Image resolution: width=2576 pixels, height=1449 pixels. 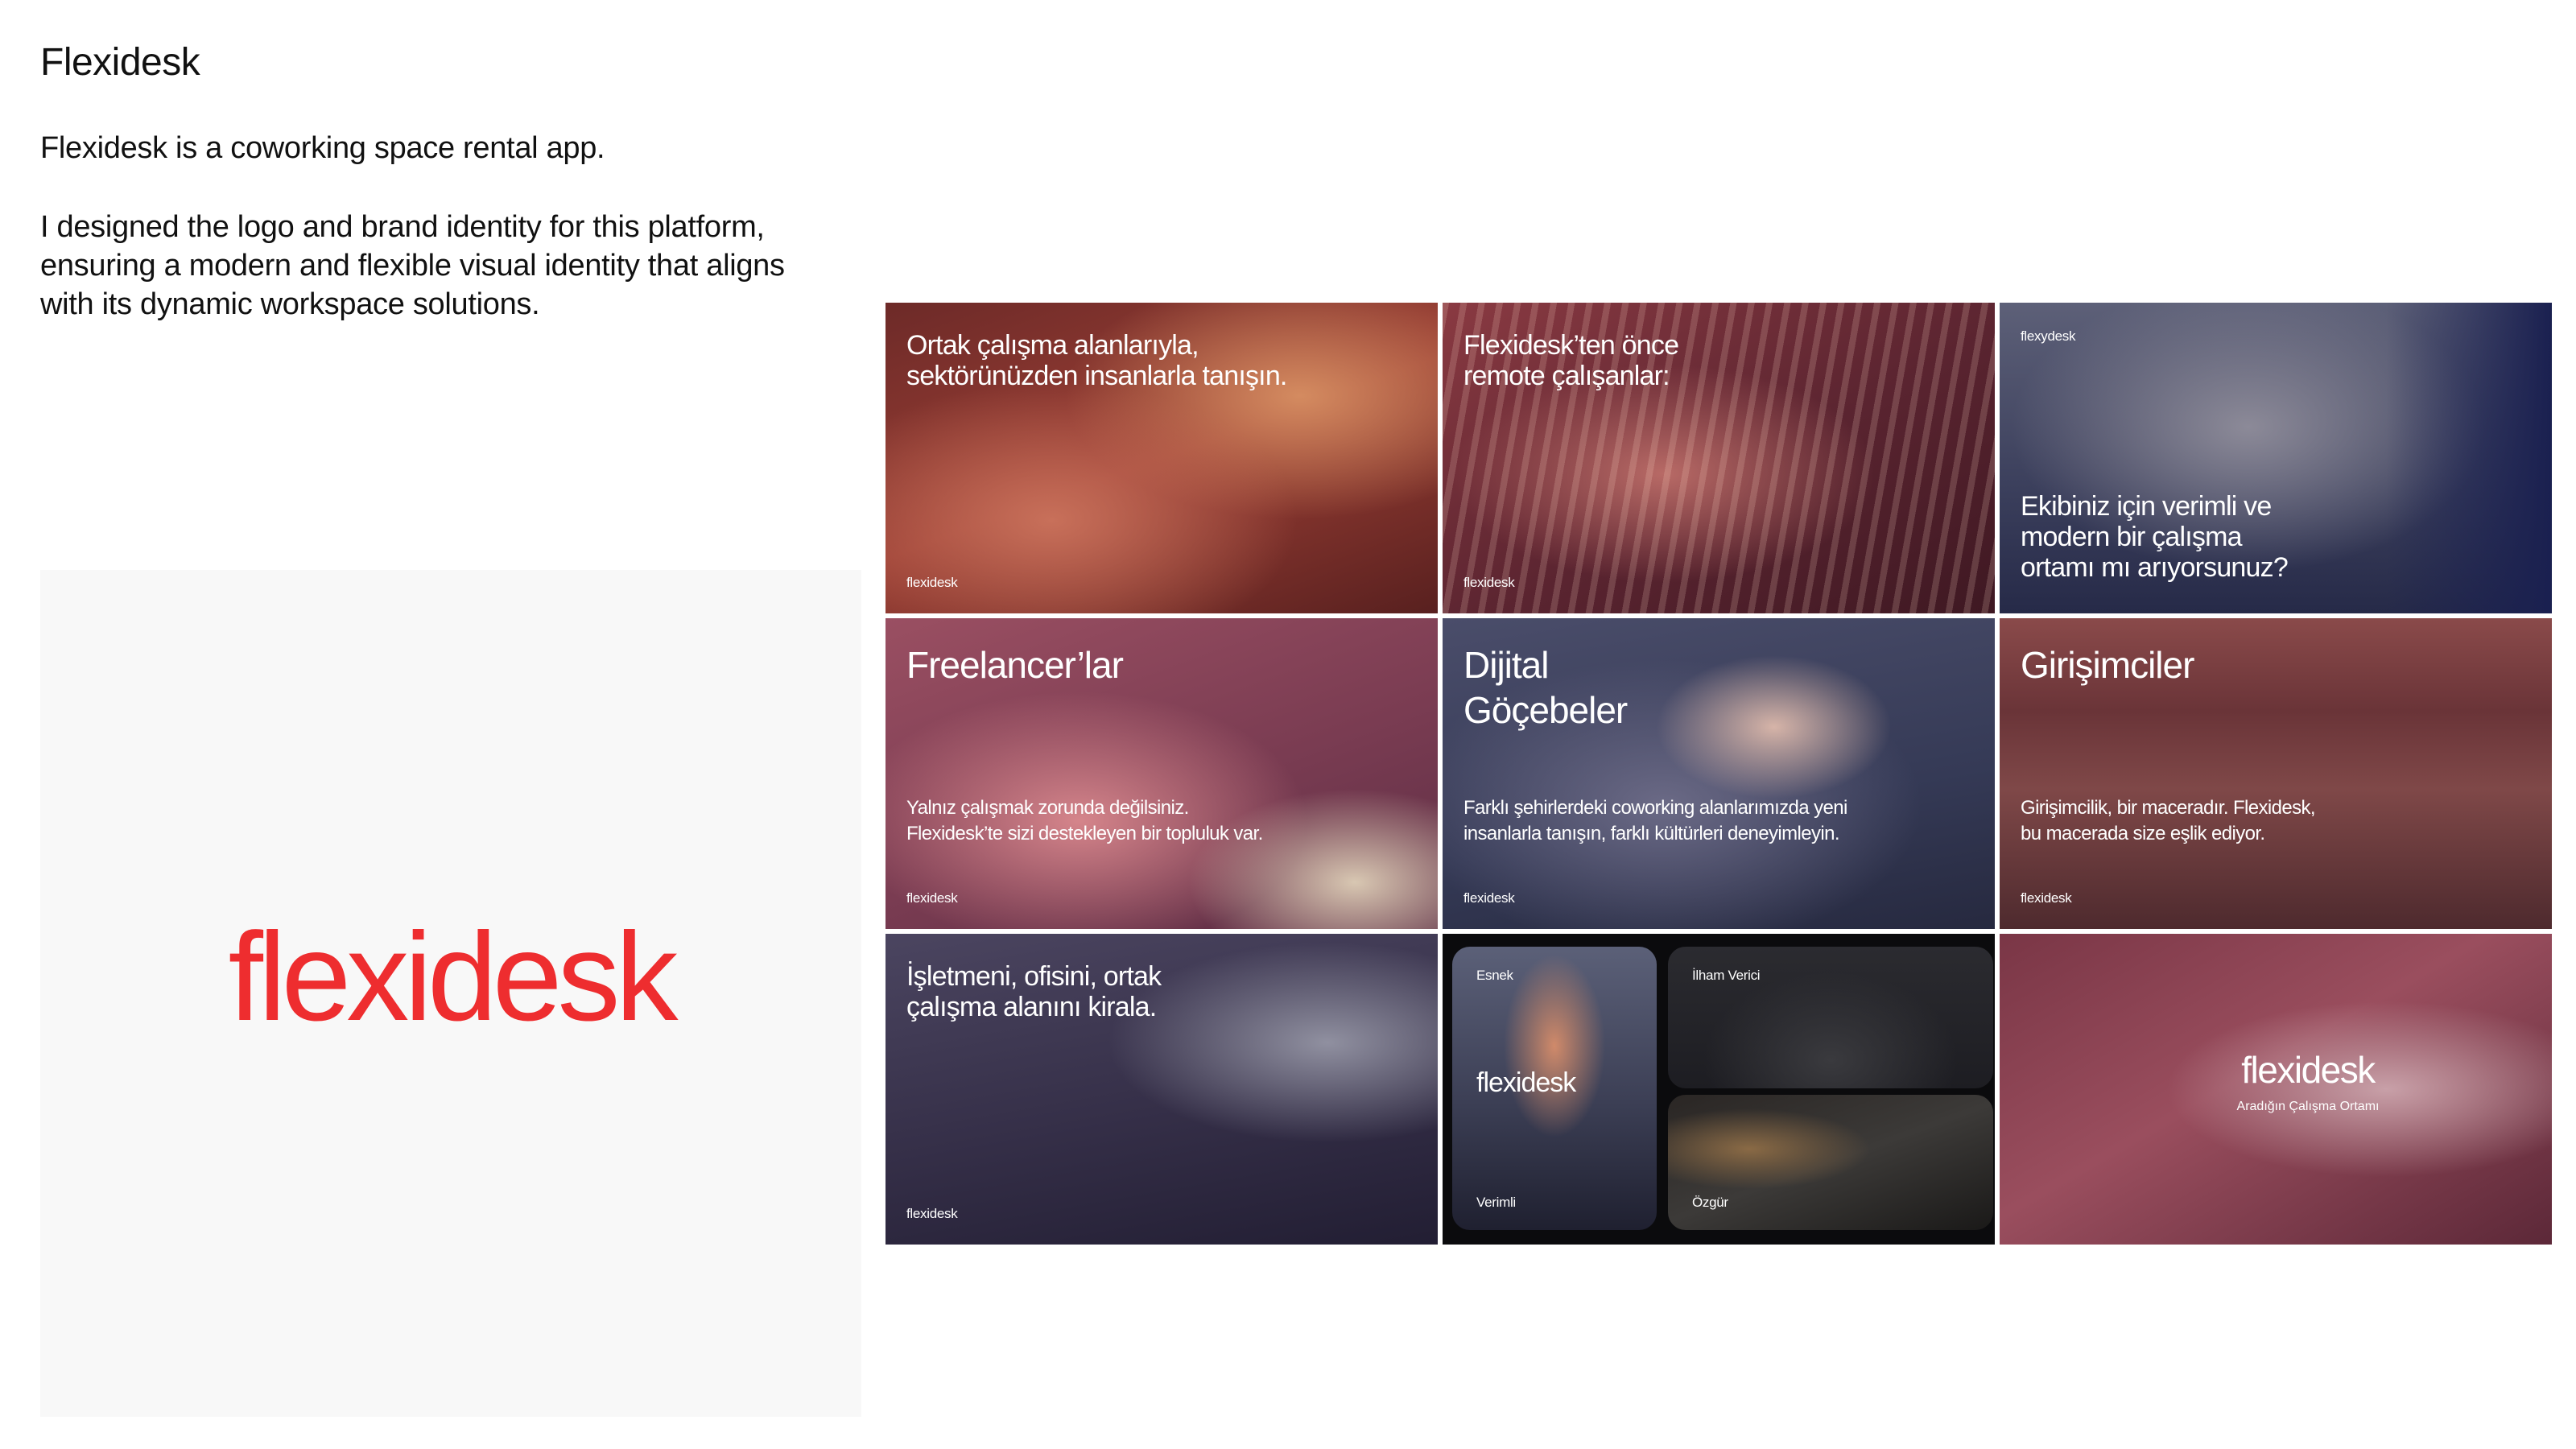 I want to click on tile-laptop-brand: flexidesk Aradığın Çalışma Ortamı, so click(x=2276, y=1089).